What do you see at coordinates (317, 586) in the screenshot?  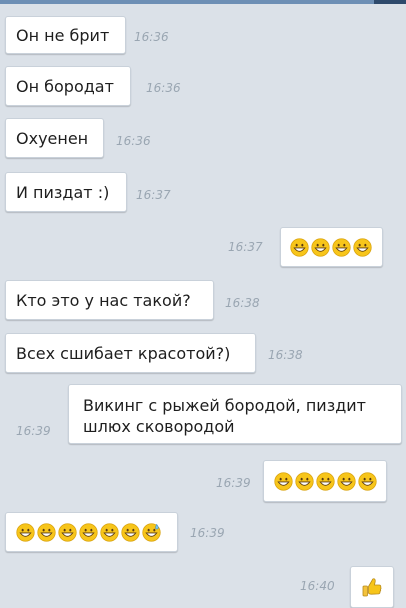 I see `message-time: 16:40` at bounding box center [317, 586].